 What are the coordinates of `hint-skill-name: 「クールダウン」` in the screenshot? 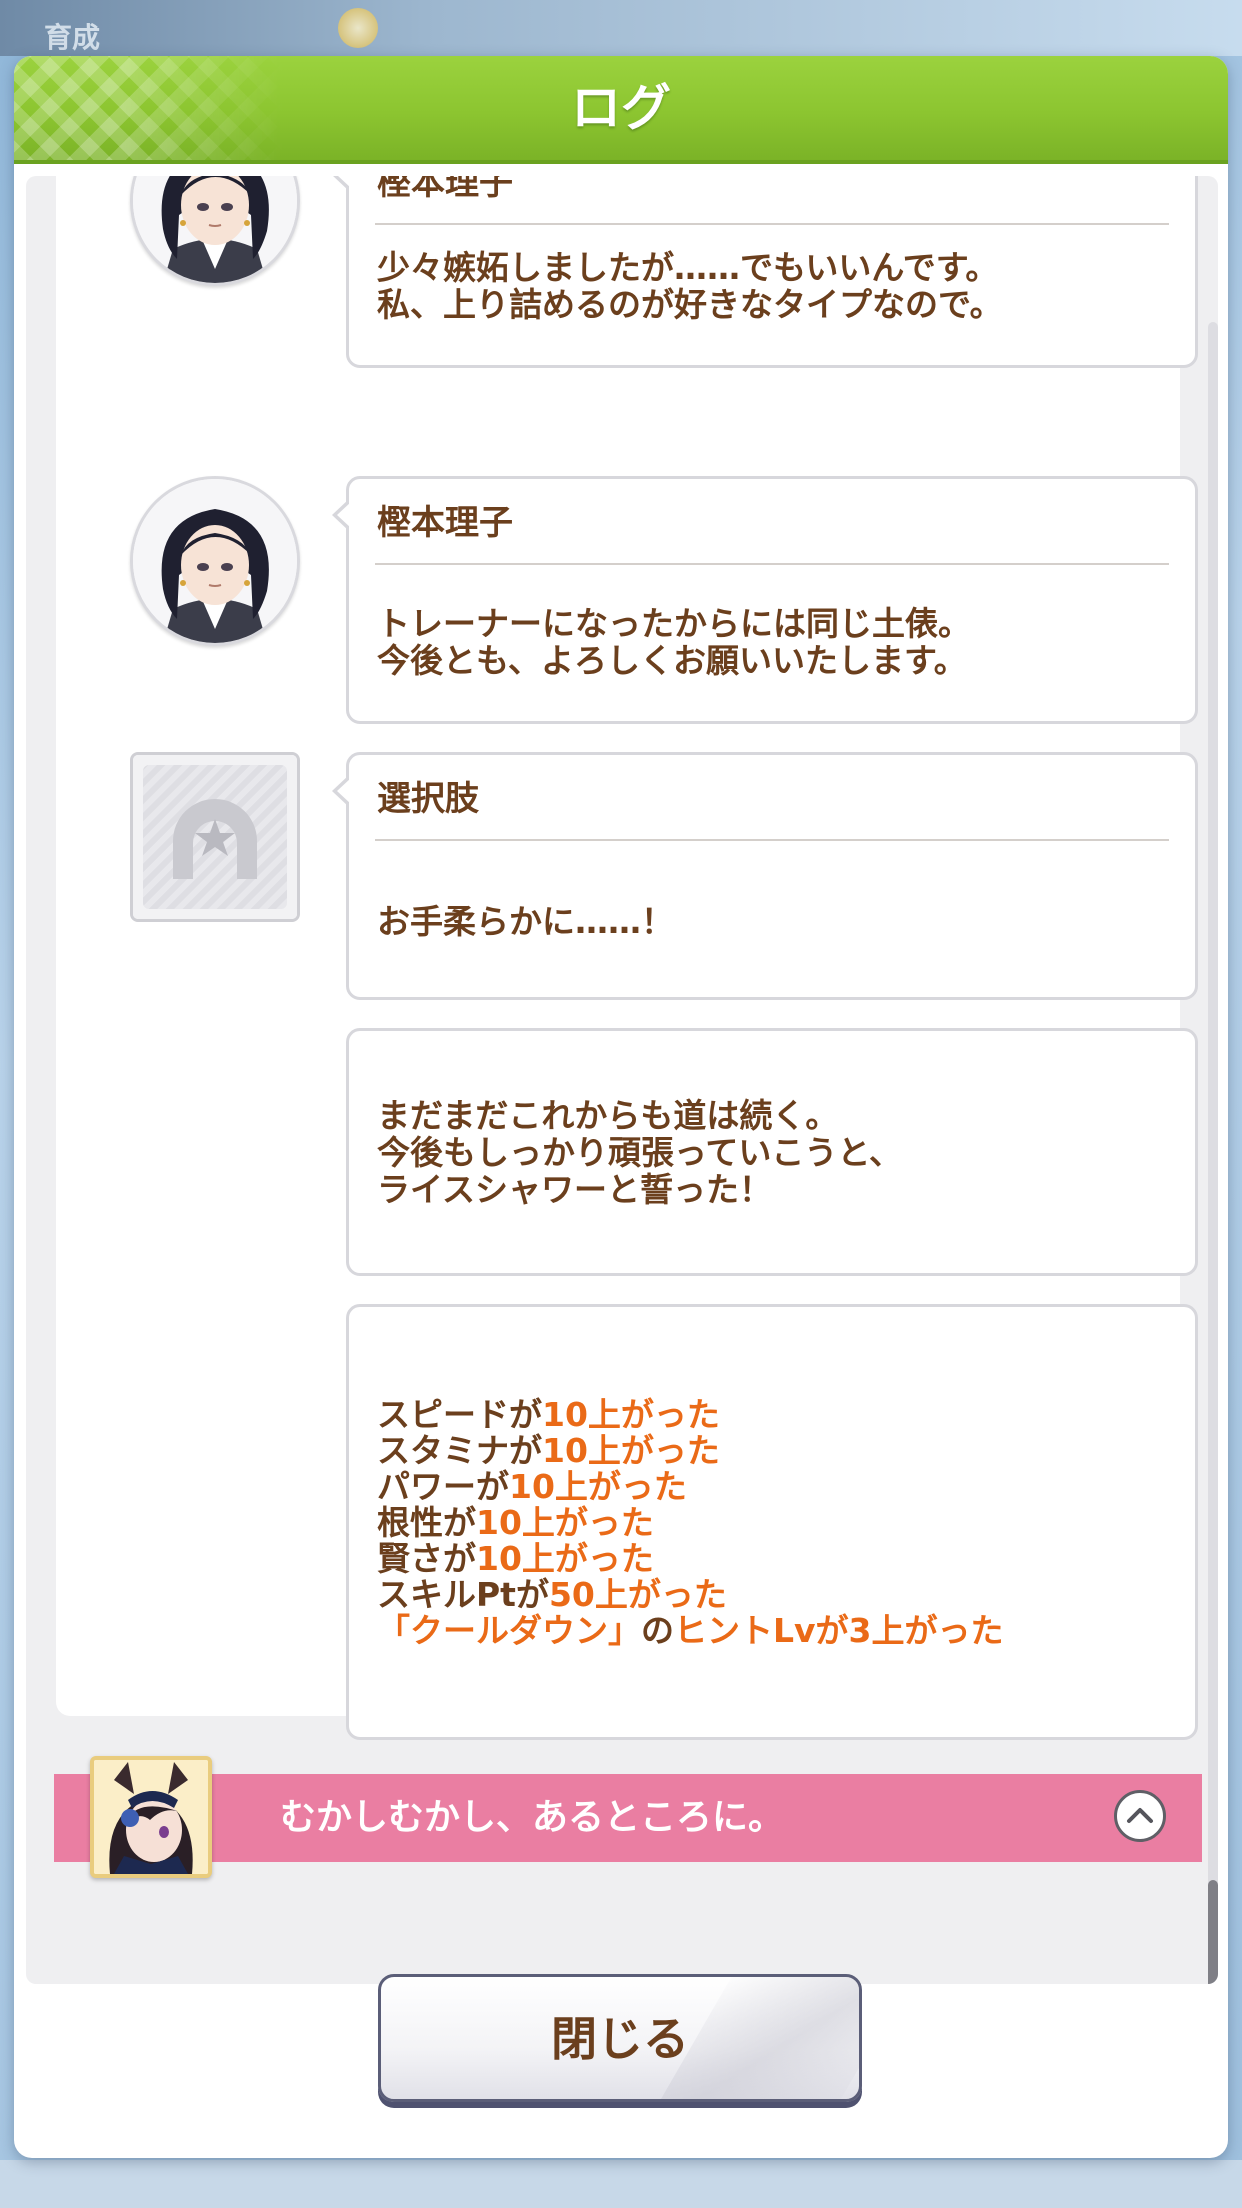 It's located at (509, 1630).